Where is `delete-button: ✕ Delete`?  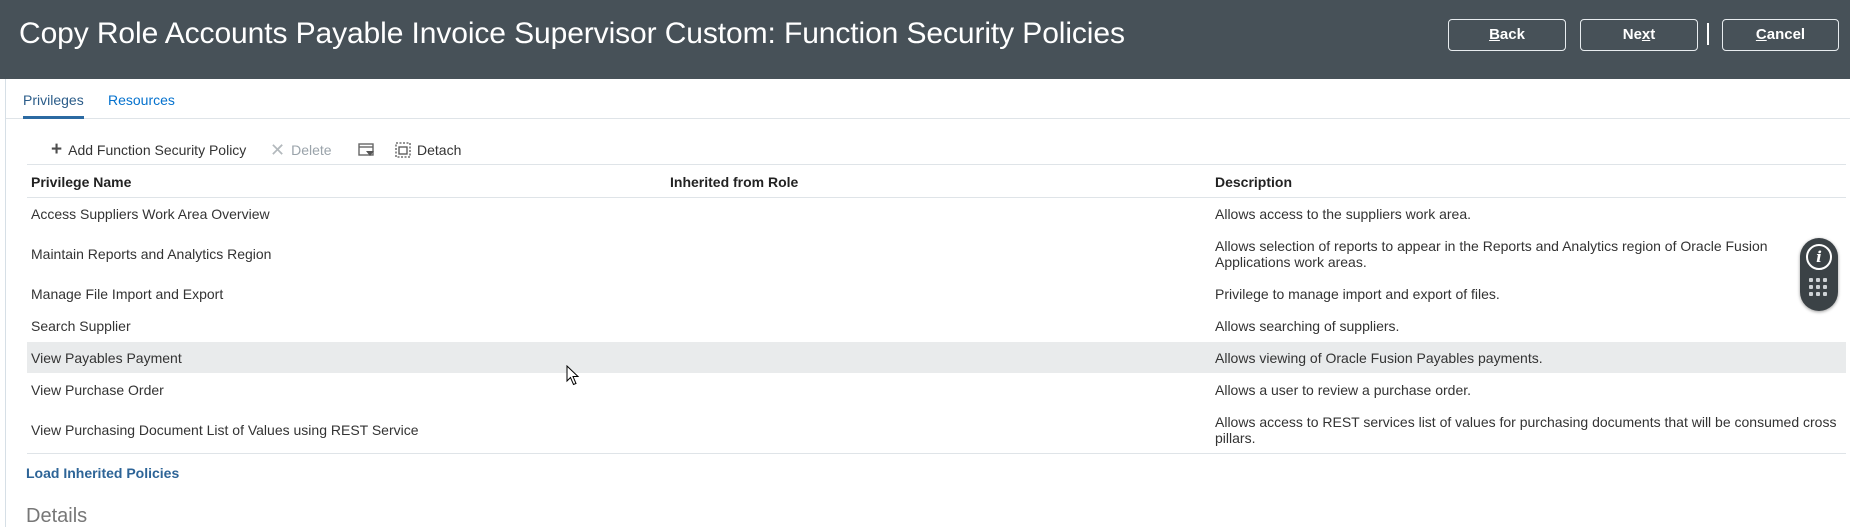
delete-button: ✕ Delete is located at coordinates (301, 150).